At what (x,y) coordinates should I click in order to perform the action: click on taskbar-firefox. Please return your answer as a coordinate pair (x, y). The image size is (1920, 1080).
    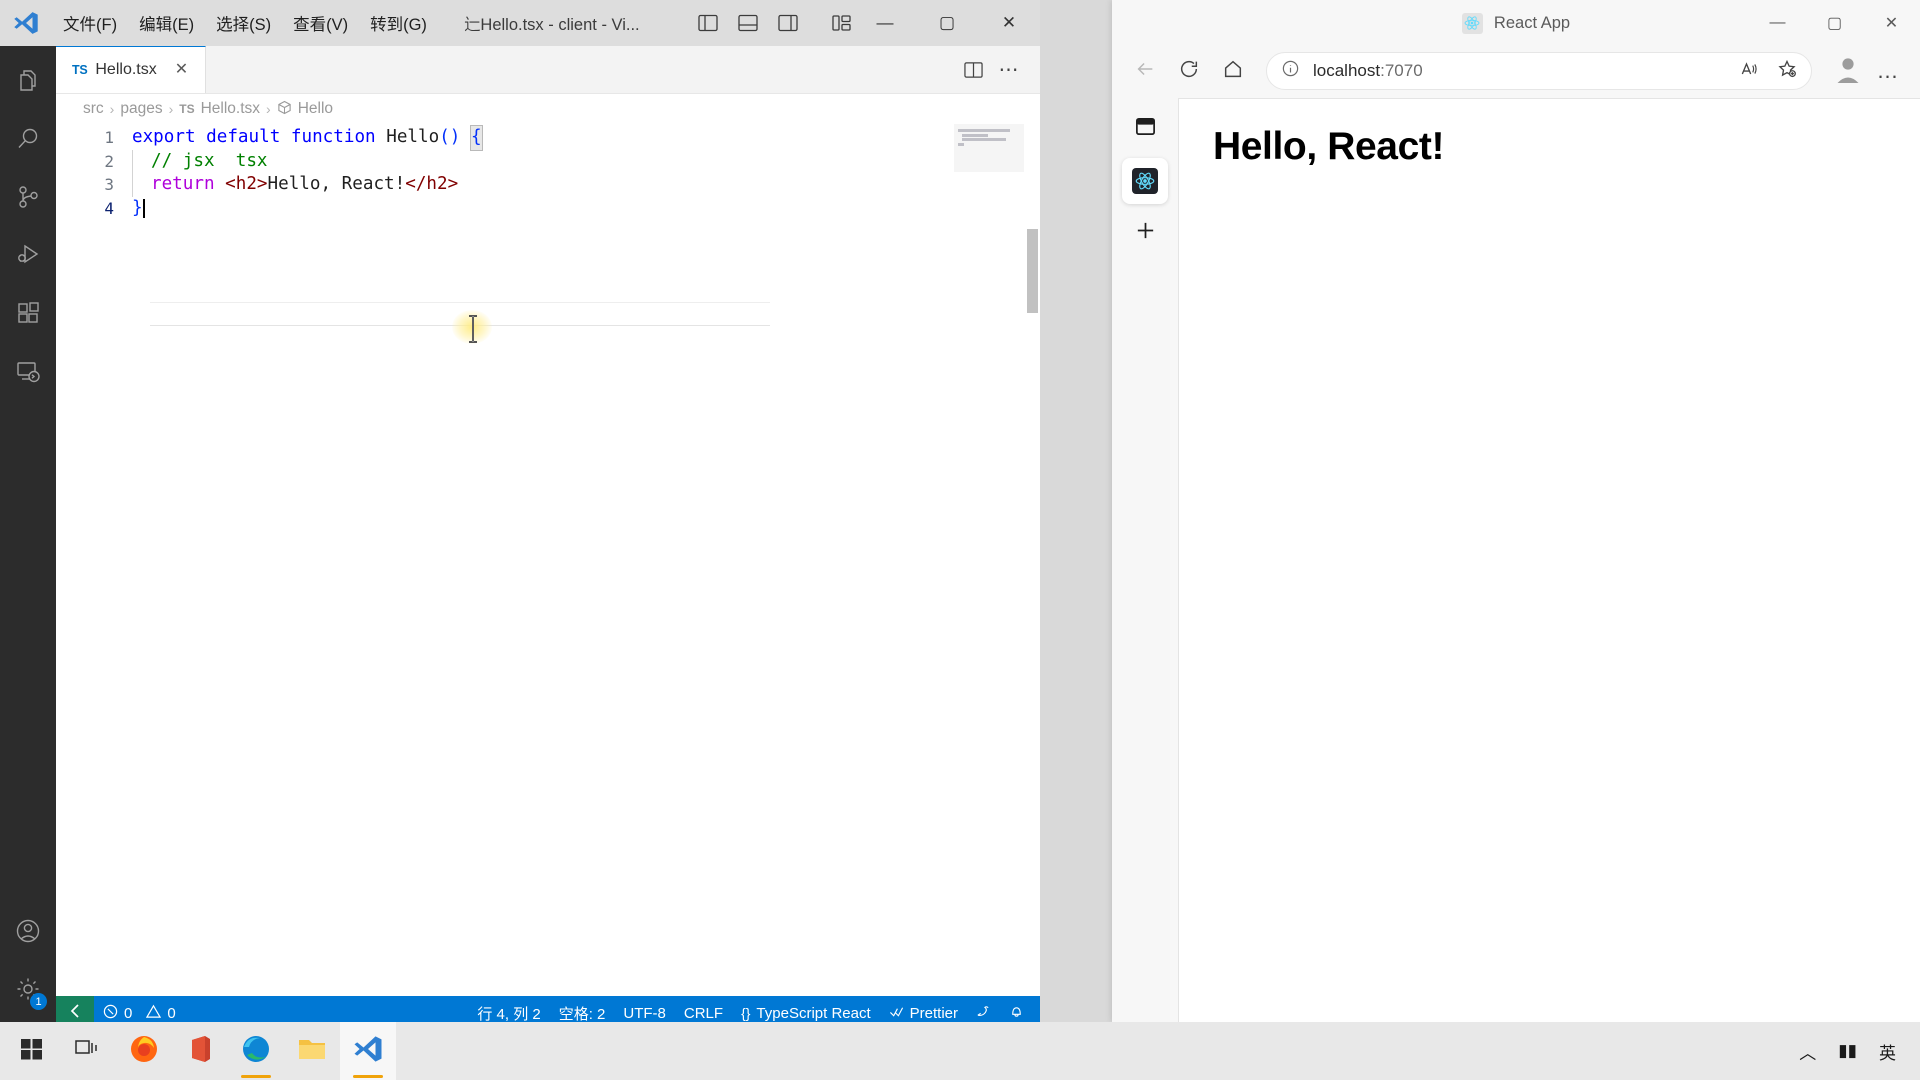
    Looking at the image, I should click on (144, 1051).